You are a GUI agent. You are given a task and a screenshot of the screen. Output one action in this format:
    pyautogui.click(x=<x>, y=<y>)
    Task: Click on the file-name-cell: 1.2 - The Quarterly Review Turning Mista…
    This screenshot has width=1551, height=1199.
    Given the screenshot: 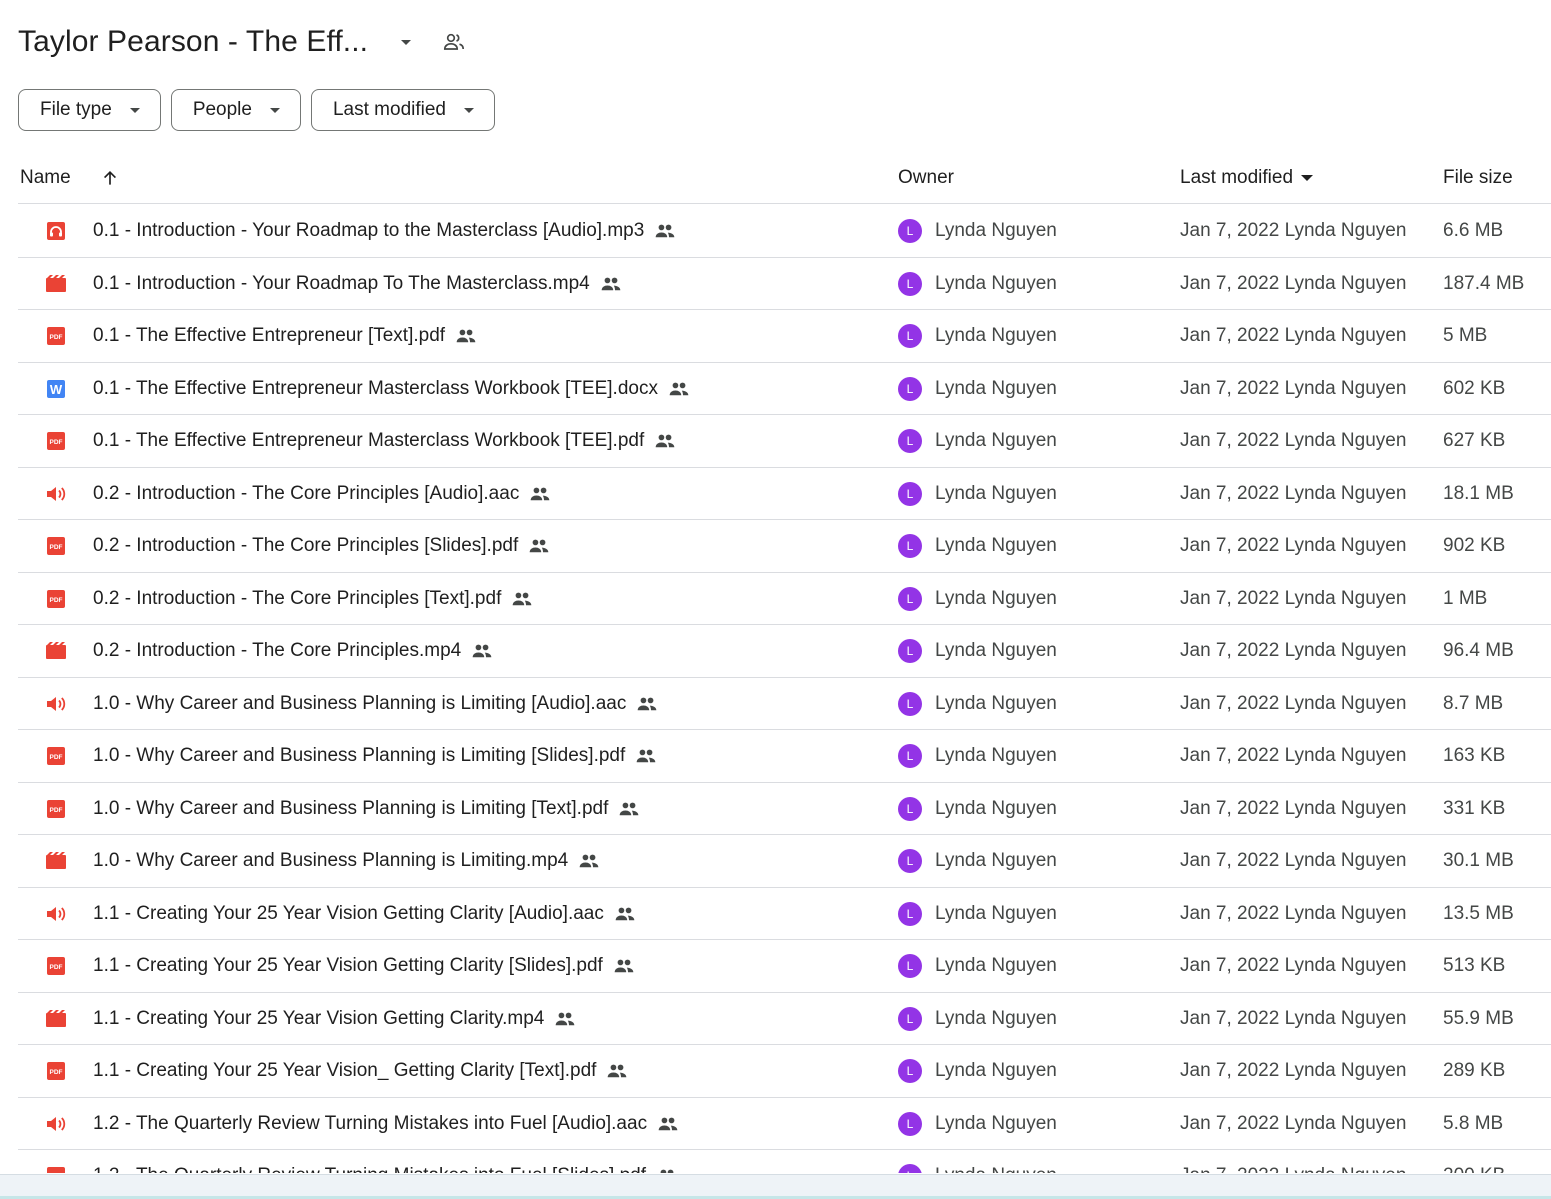 What is the action you would take?
    pyautogui.click(x=385, y=1161)
    